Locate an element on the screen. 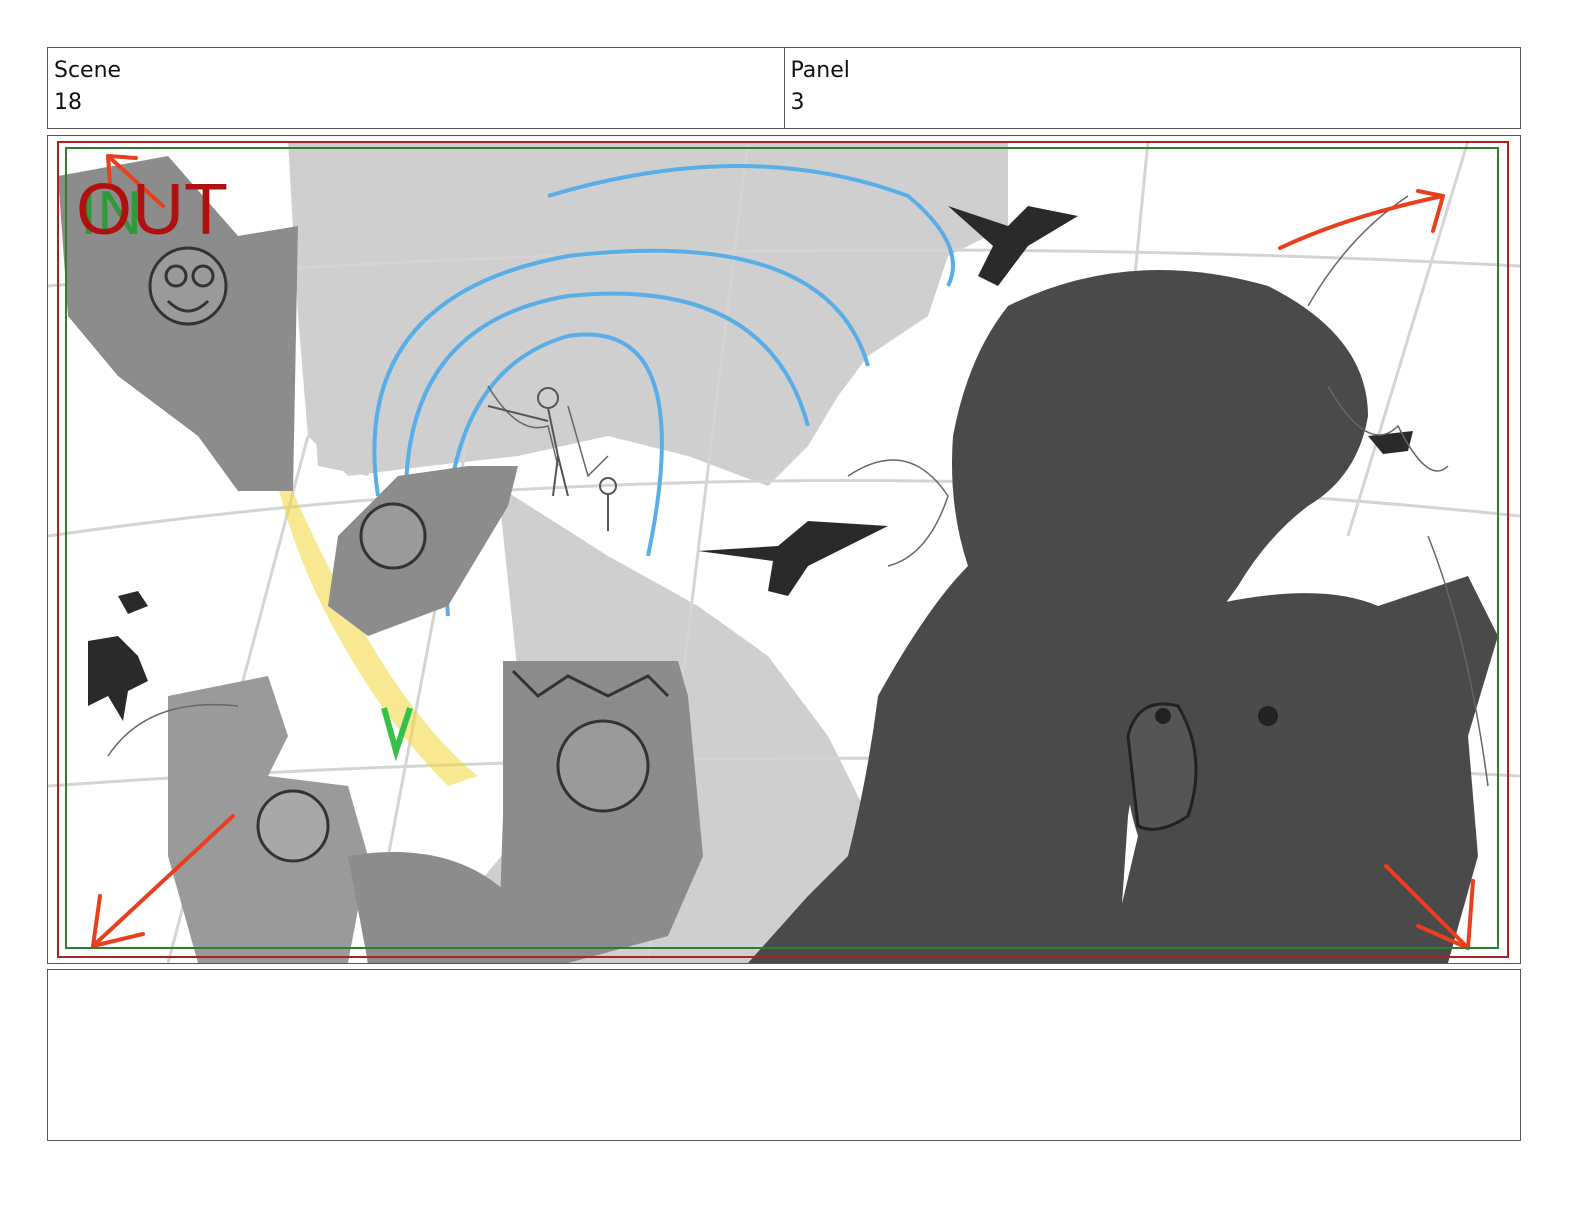  arrow-top-right-icon is located at coordinates (1361, 222).